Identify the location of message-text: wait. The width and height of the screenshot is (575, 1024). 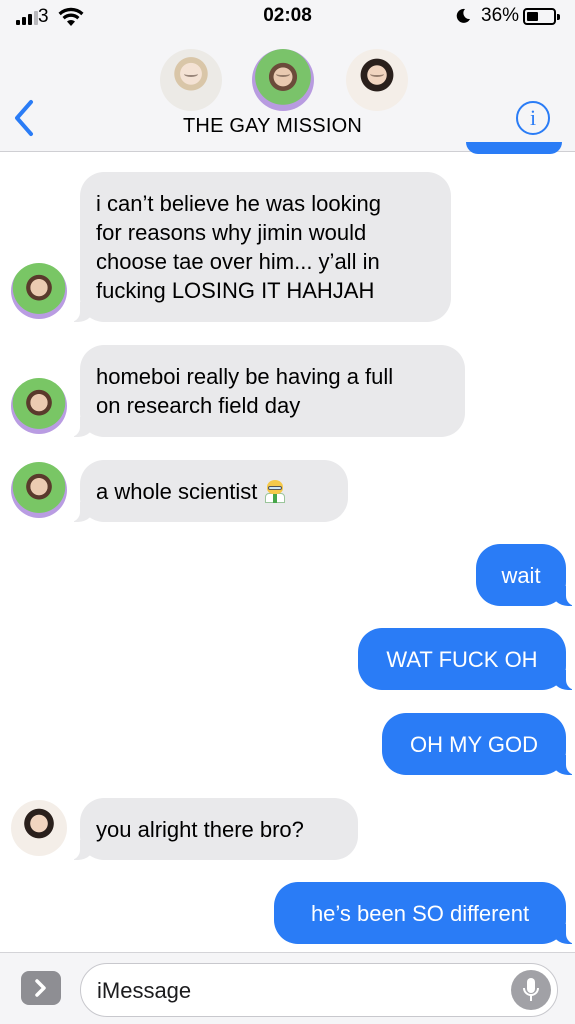
(521, 575).